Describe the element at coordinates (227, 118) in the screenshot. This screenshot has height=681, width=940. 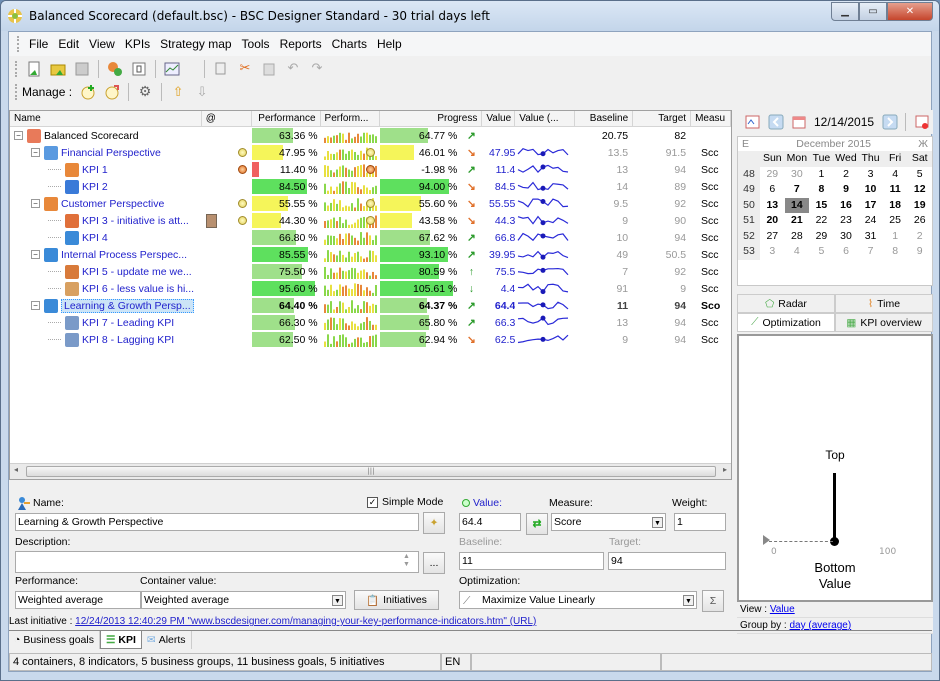
I see `column-header: @` at that location.